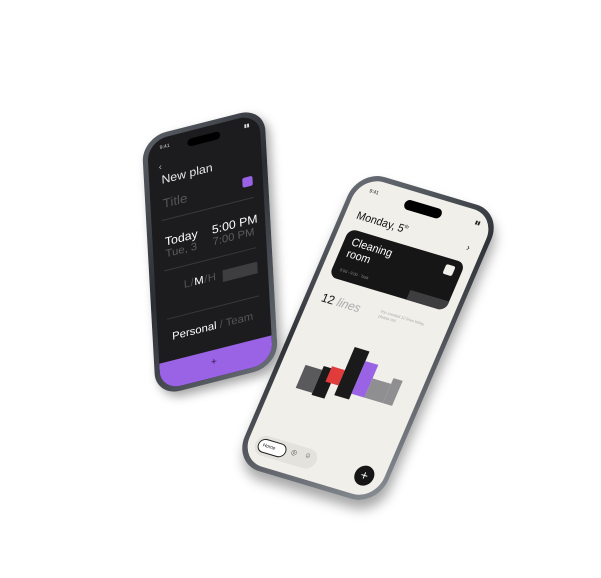 This screenshot has height=578, width=601. I want to click on bottom-nav: Home ◎ ☺, so click(286, 452).